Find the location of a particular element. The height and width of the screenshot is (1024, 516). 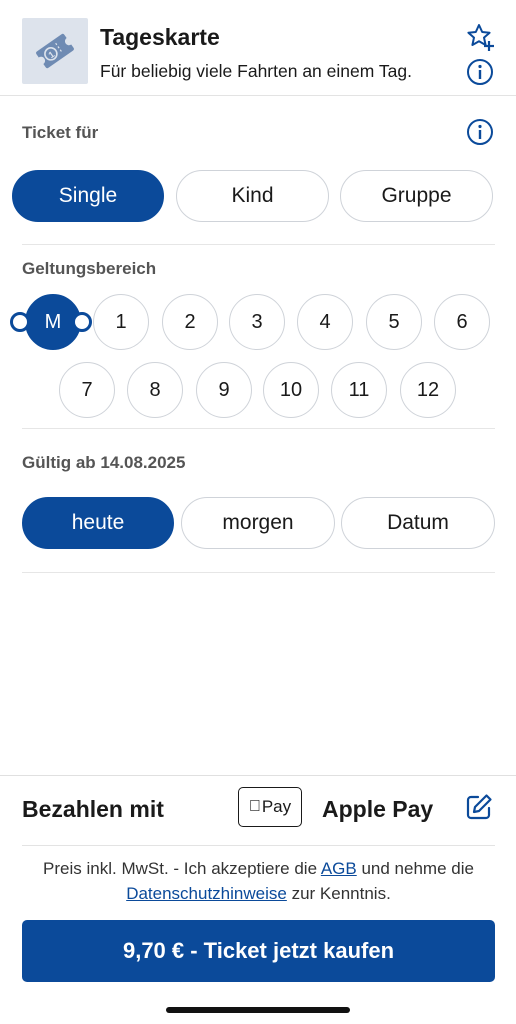

apple-pay-badge:  Pay is located at coordinates (270, 807).